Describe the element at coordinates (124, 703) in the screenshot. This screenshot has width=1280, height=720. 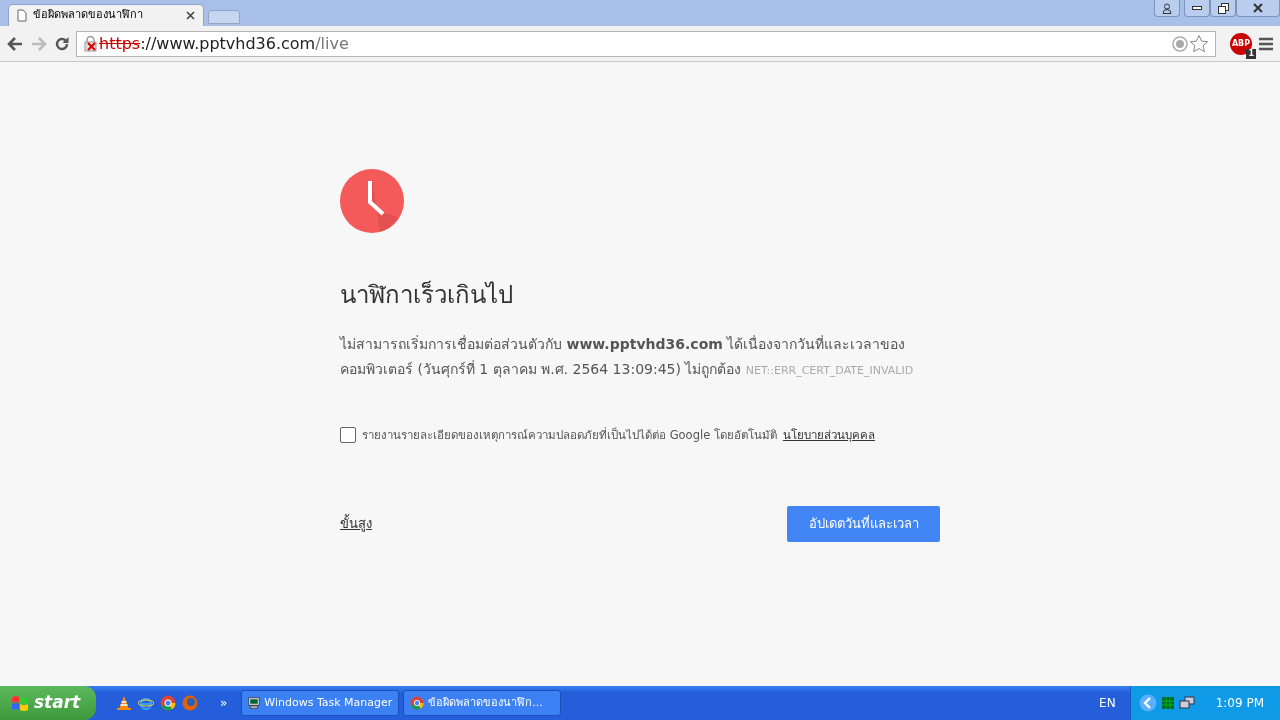
I see `traffic-cone-icon` at that location.